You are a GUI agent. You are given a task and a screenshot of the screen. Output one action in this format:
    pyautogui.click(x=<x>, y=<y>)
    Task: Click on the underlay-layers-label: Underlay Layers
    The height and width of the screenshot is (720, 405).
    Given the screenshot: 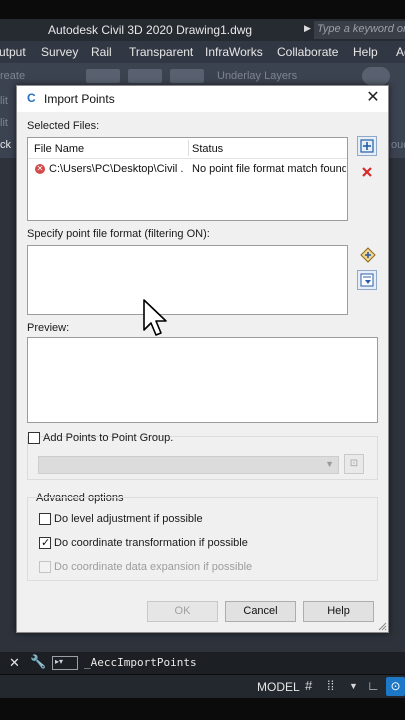 What is the action you would take?
    pyautogui.click(x=257, y=76)
    